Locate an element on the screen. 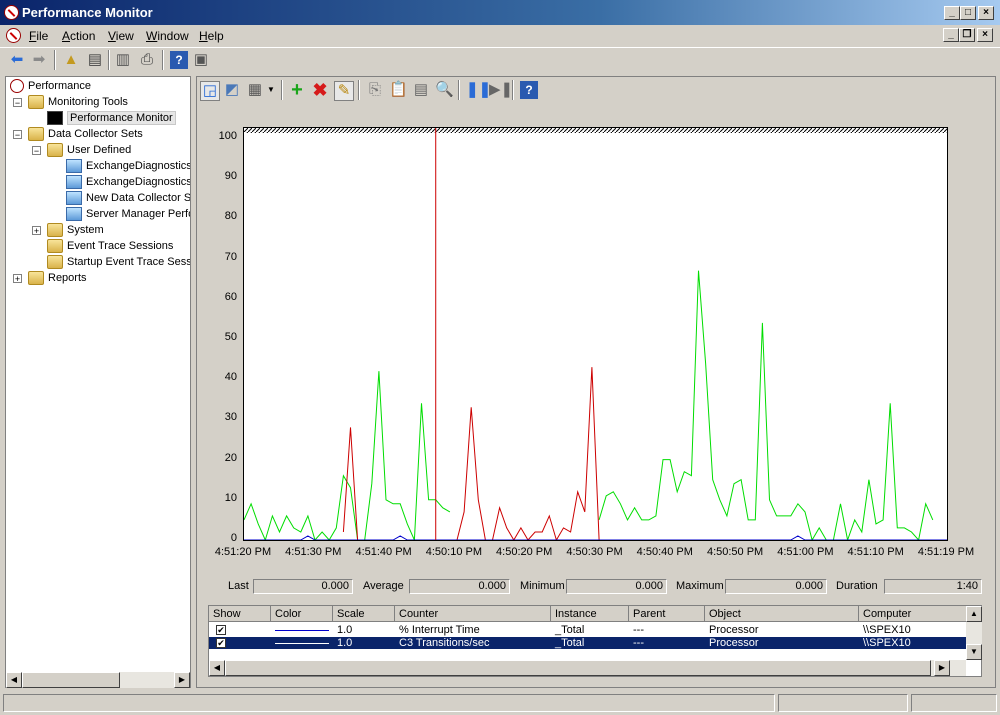 The image size is (1000, 715). scroll-up-button: ▲ is located at coordinates (974, 614).